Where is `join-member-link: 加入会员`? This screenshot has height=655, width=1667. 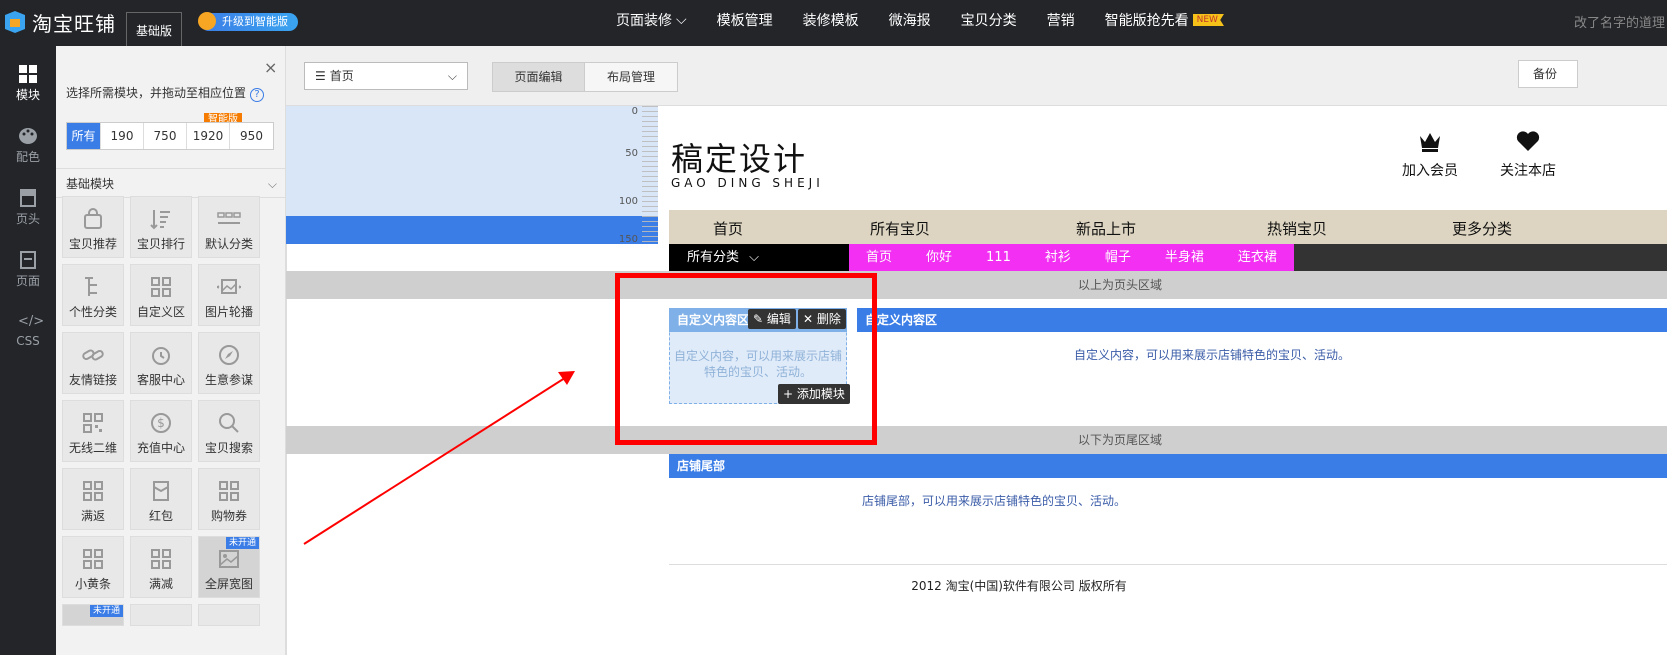 join-member-link: 加入会员 is located at coordinates (1430, 154).